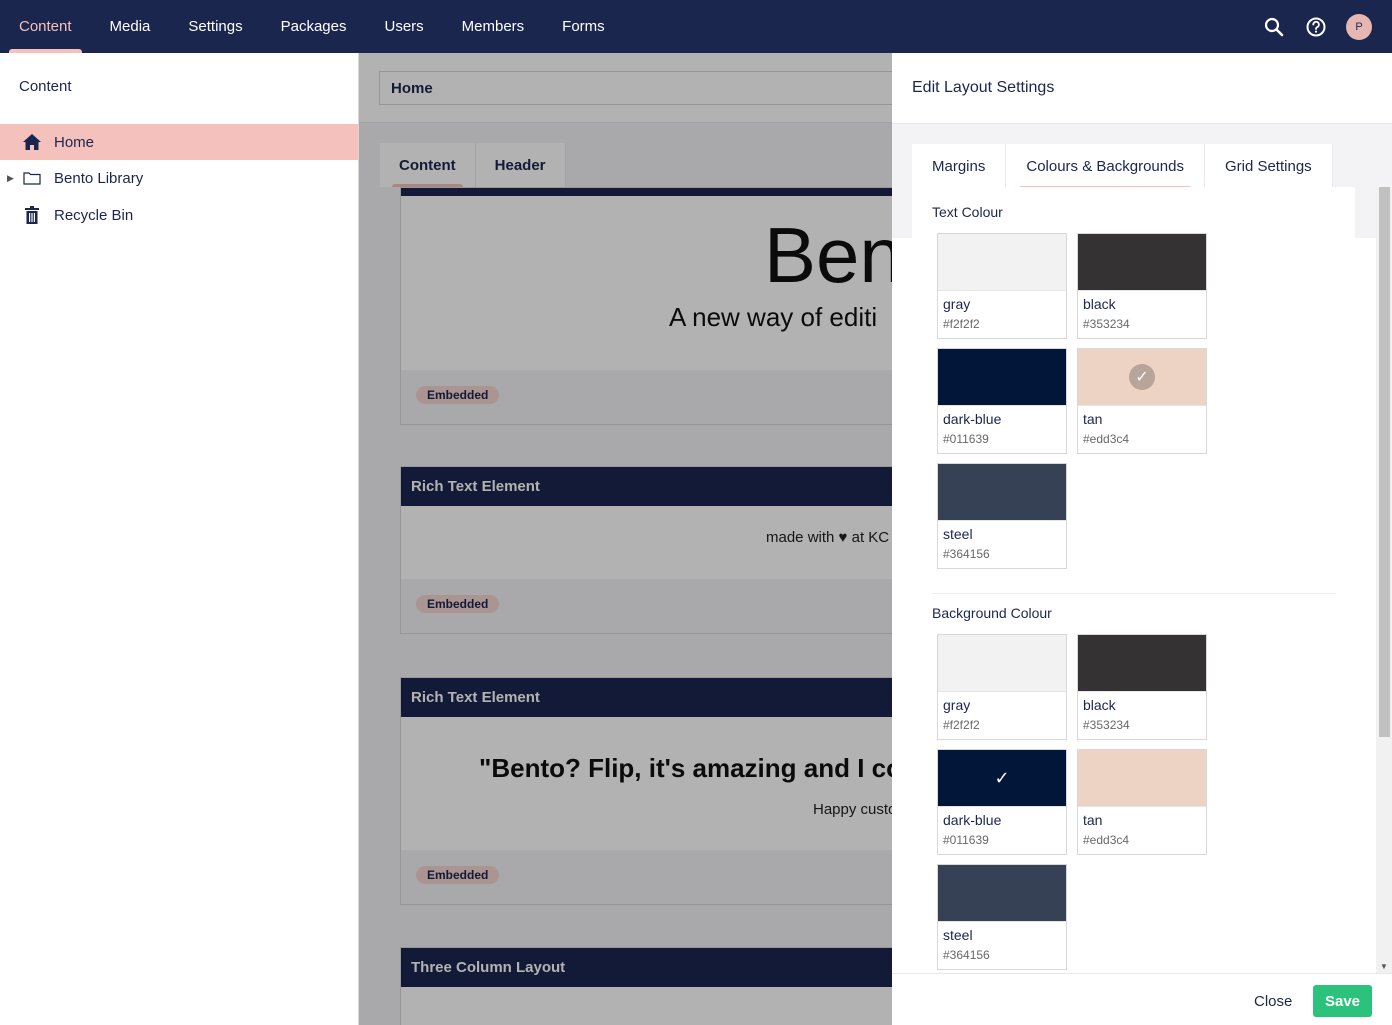 Image resolution: width=1392 pixels, height=1025 pixels. What do you see at coordinates (10, 178) in the screenshot?
I see `expand-caret-icon: ▶` at bounding box center [10, 178].